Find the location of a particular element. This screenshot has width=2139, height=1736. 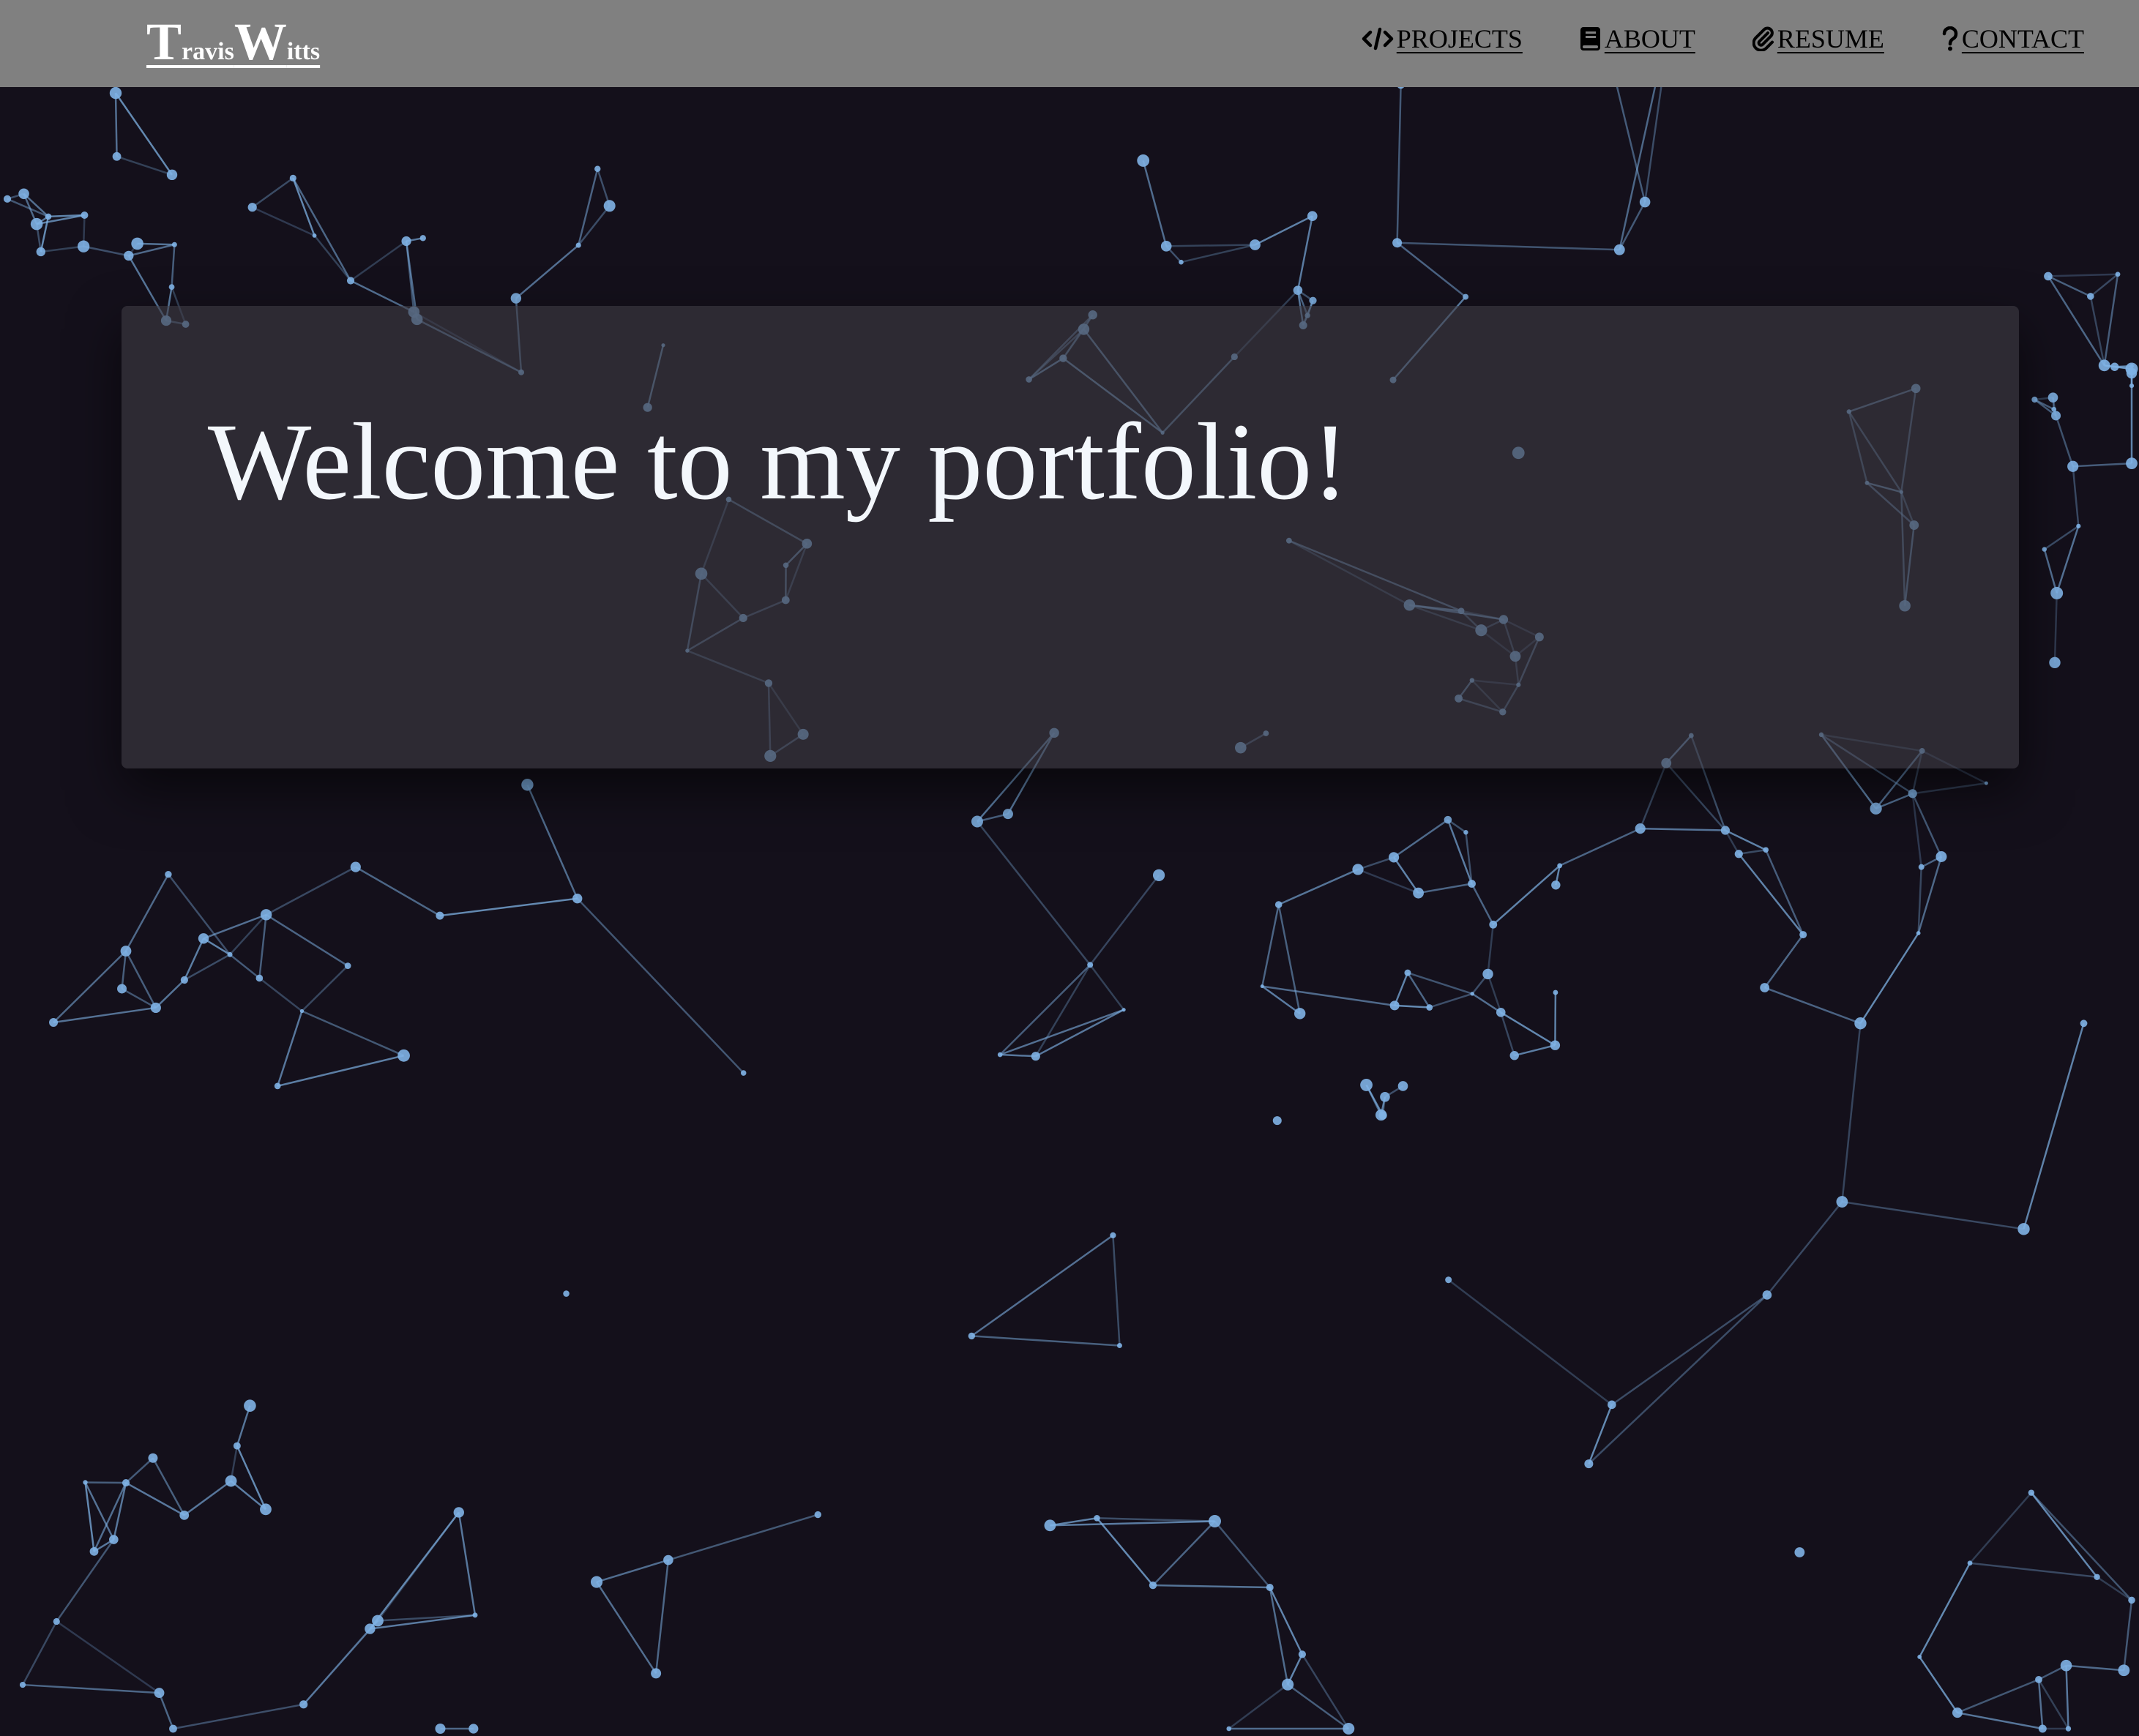

nav-link-about: ABOUT is located at coordinates (1637, 39).